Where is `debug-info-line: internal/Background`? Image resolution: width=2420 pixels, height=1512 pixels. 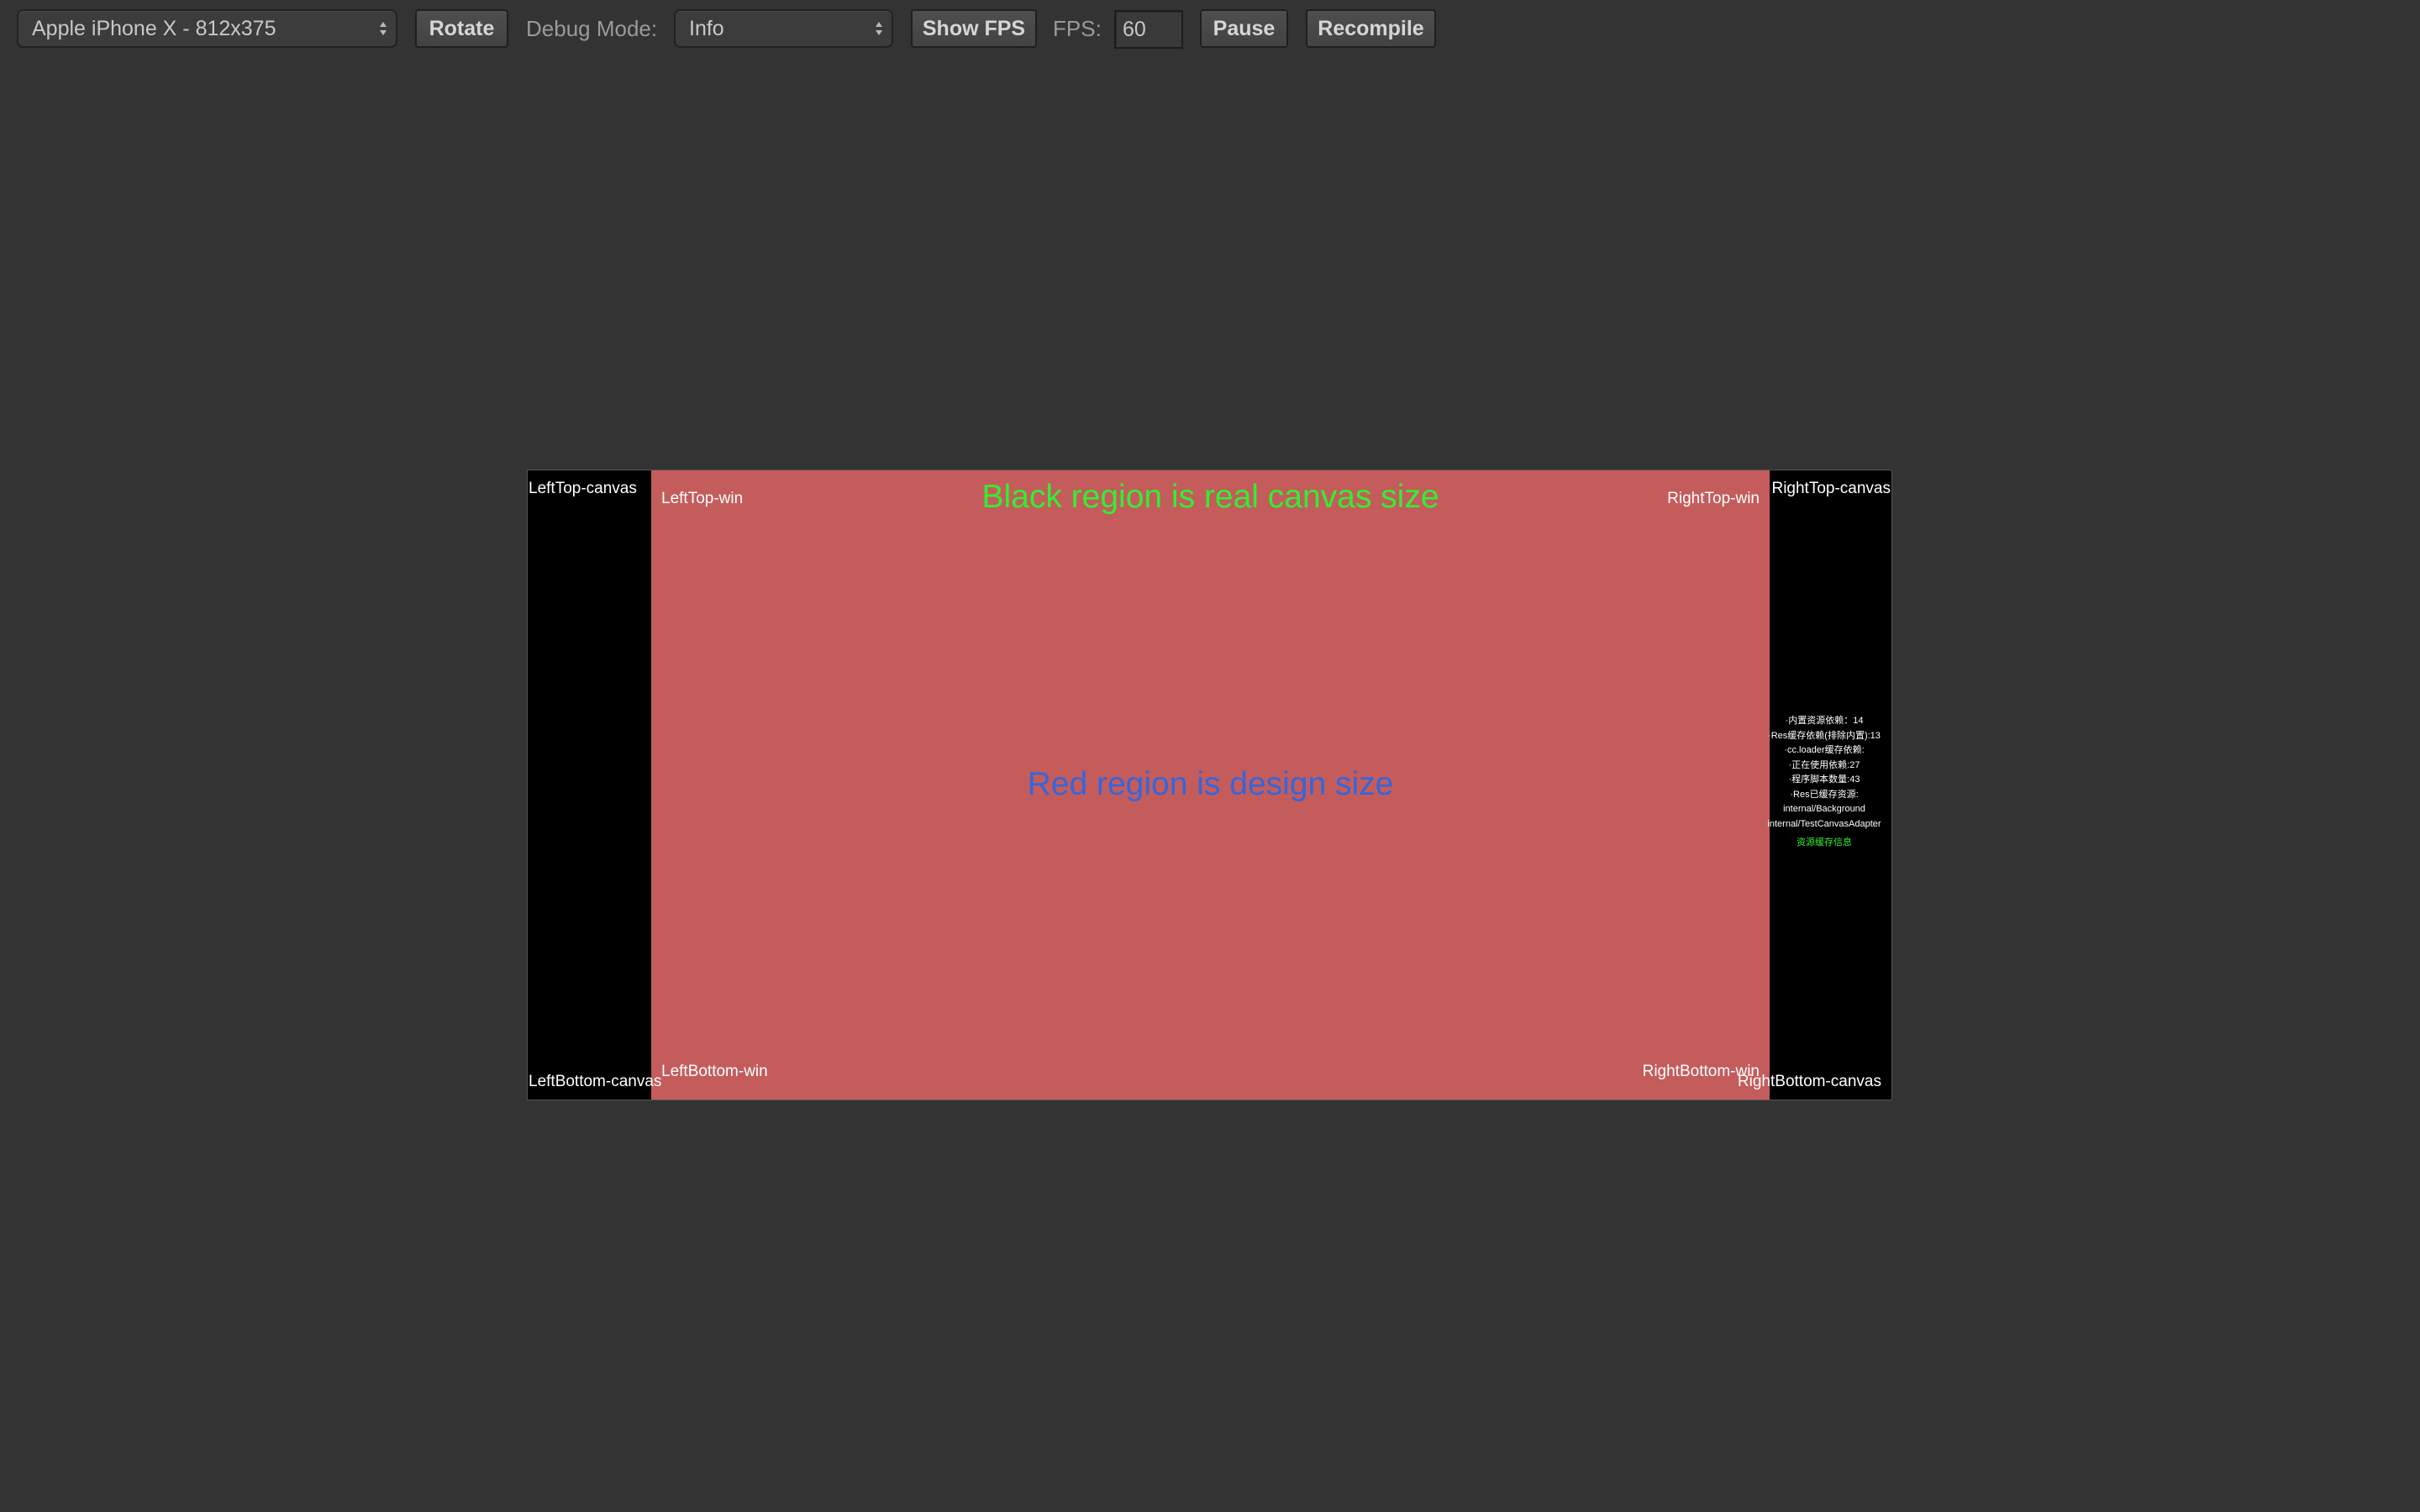
debug-info-line: internal/Background is located at coordinates (1824, 809).